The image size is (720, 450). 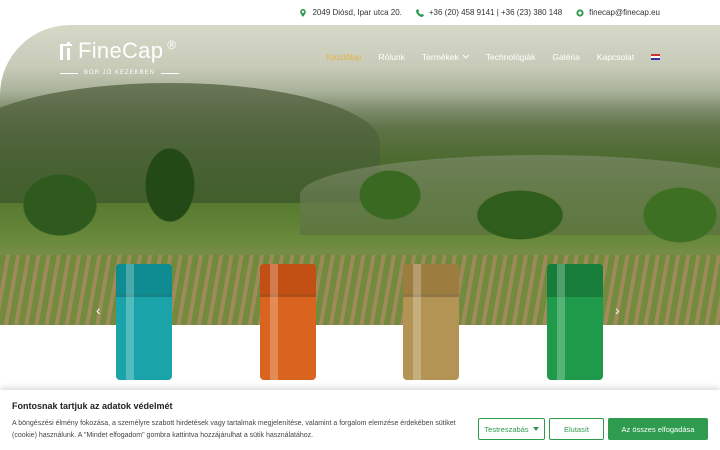 I want to click on logo-registered-mark: ®, so click(x=172, y=45).